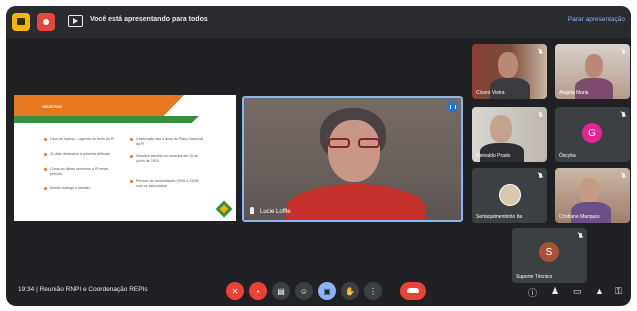 Image resolution: width=637 pixels, height=311 pixels. I want to click on slide-bullet: 31 dias dedicados à primeira reflexão, so click(80, 154).